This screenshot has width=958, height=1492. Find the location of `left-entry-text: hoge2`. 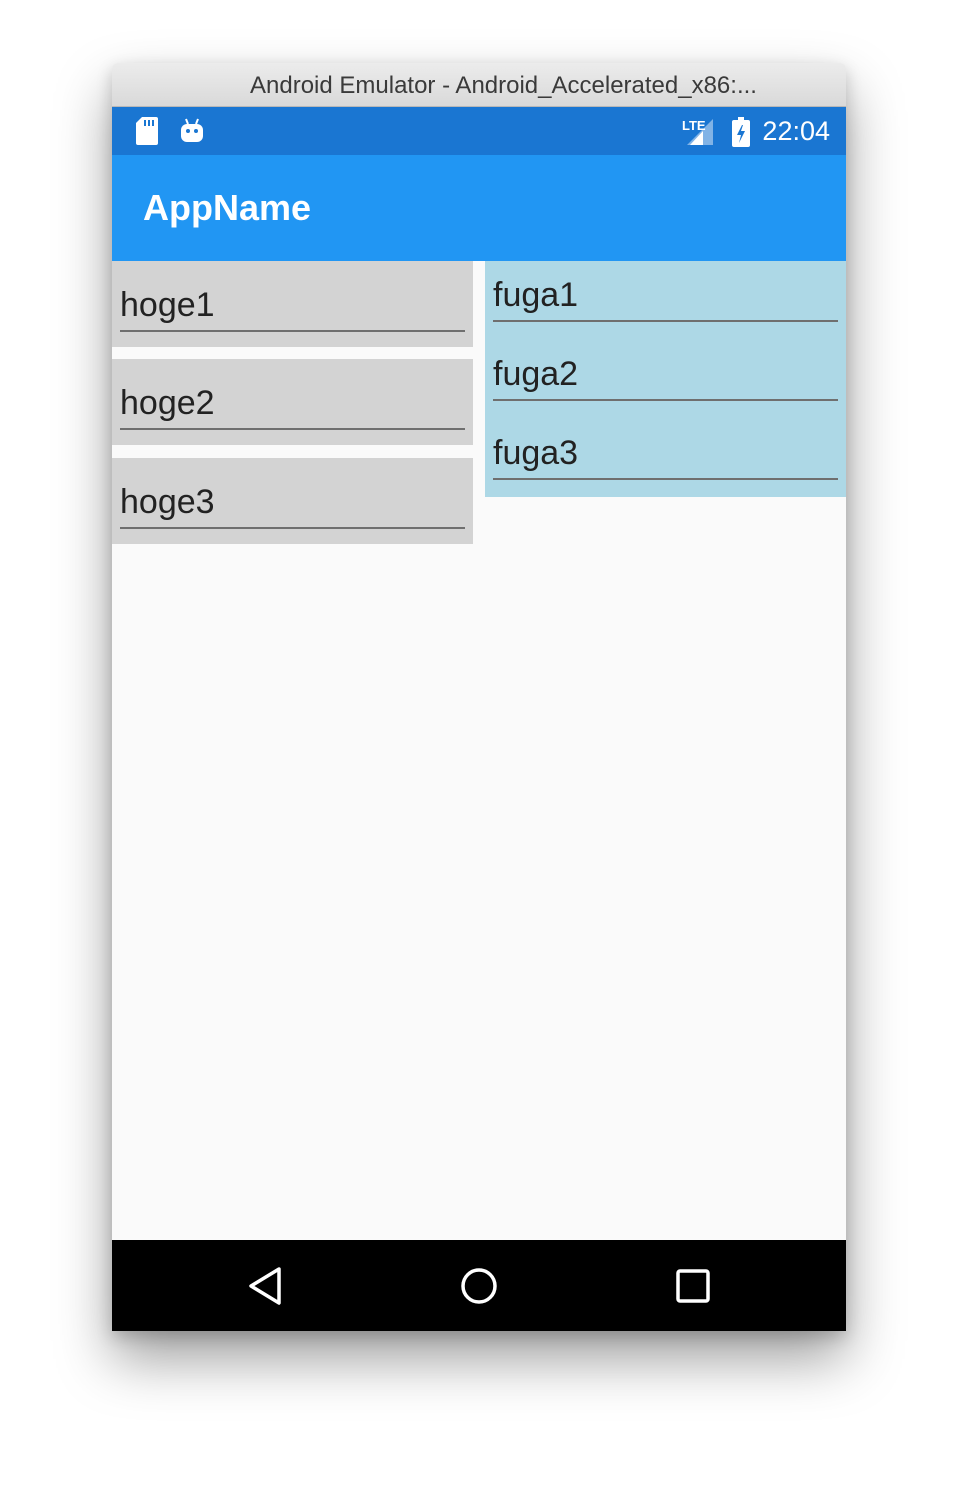

left-entry-text: hoge2 is located at coordinates (167, 403).